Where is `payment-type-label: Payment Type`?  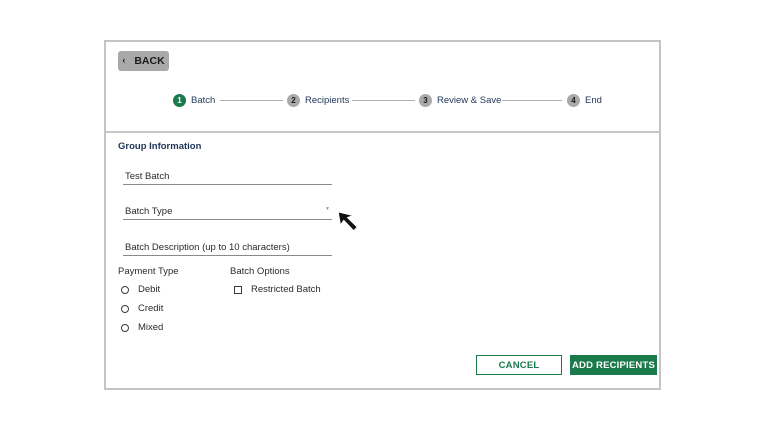
payment-type-label: Payment Type is located at coordinates (148, 271).